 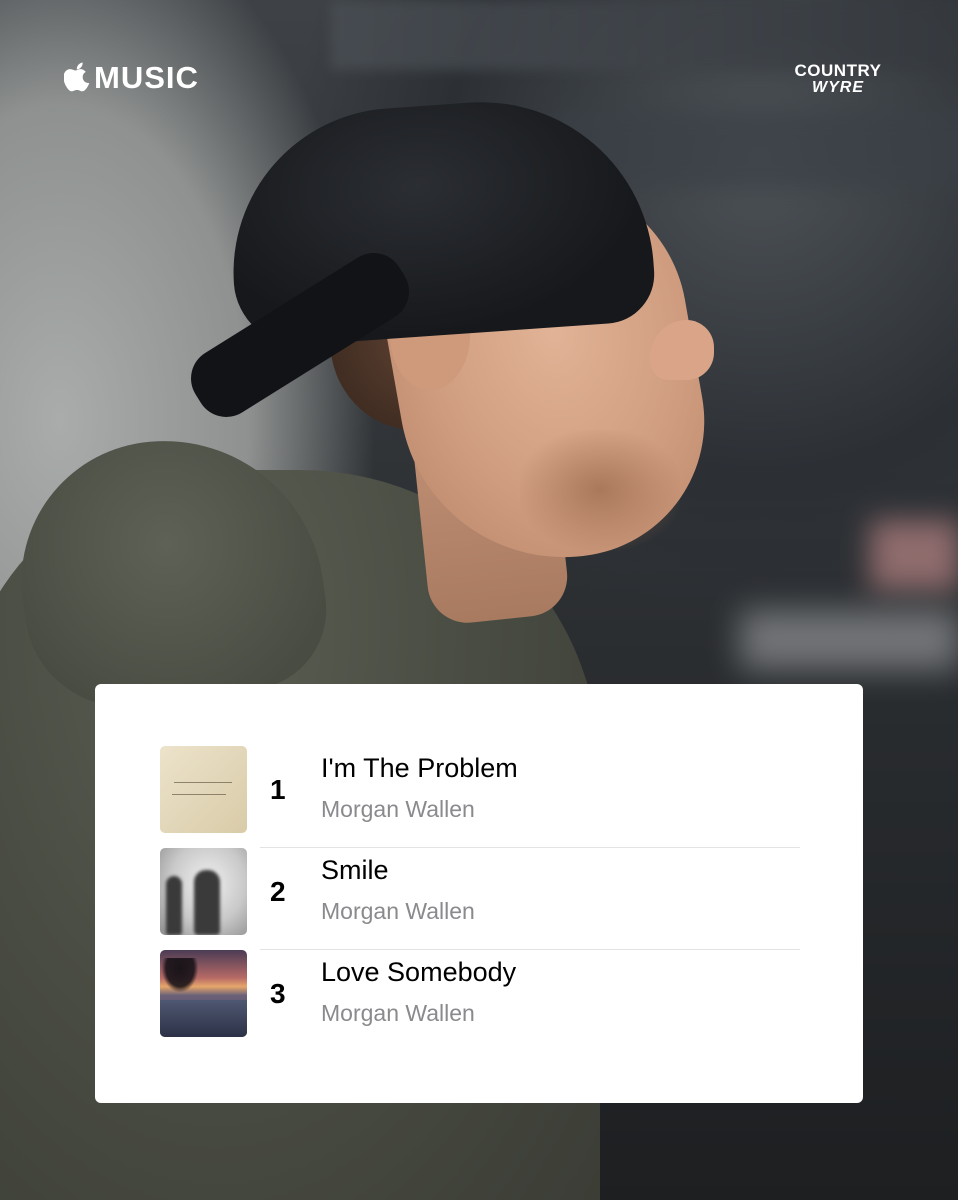 I want to click on track-rank: 3, so click(x=278, y=993).